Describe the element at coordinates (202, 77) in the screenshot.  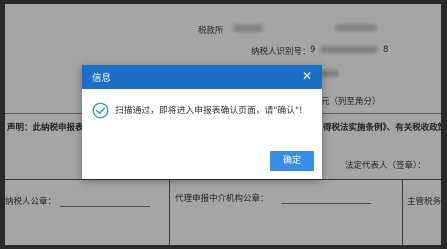
I see `dialog-header: 信息 ✕` at that location.